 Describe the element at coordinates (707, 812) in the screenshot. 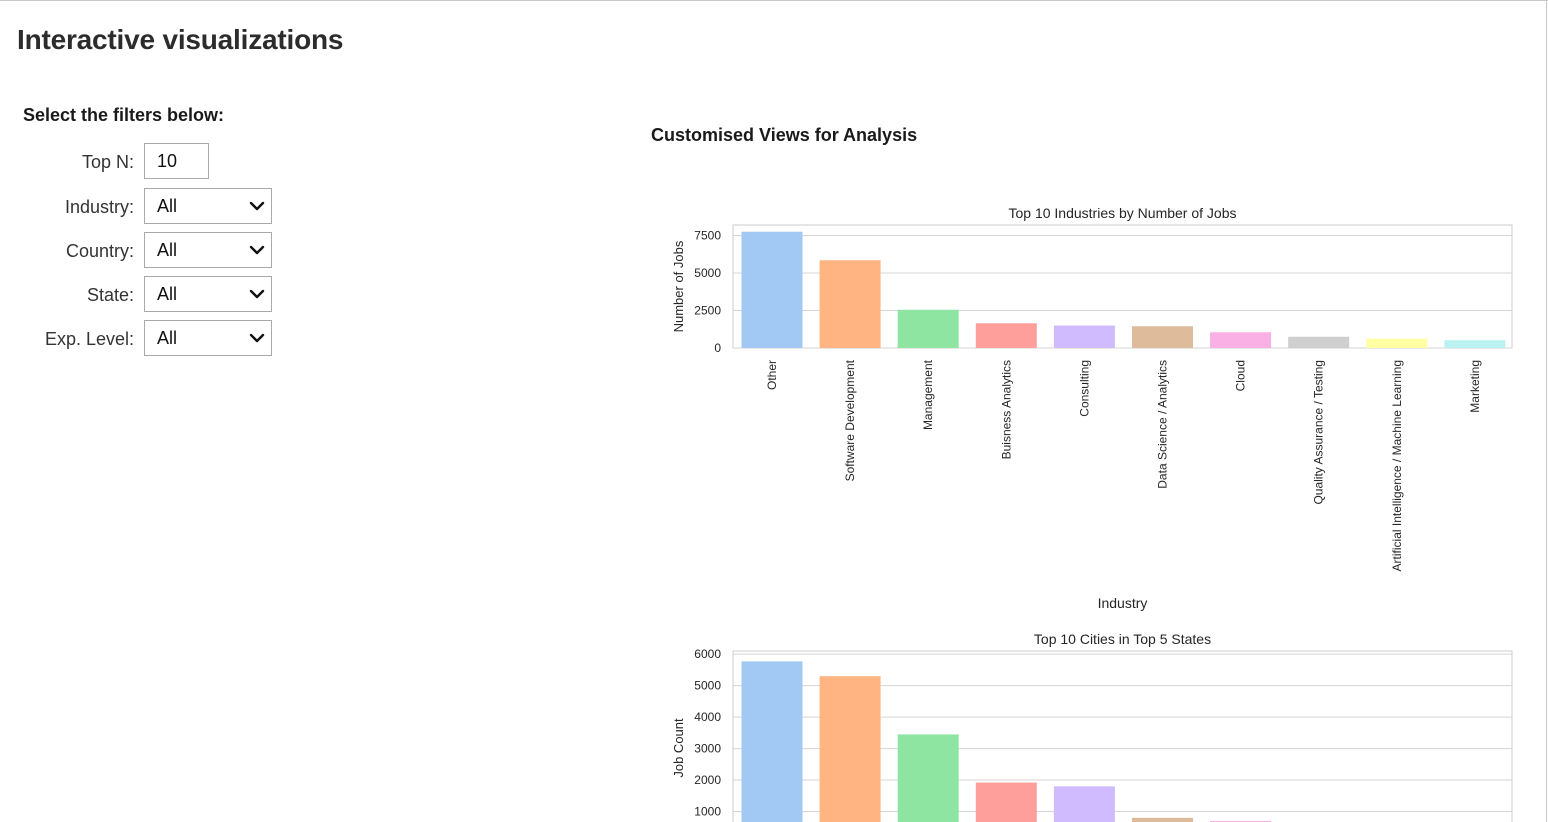

I see `chart-2-ytick-label: 1000` at that location.